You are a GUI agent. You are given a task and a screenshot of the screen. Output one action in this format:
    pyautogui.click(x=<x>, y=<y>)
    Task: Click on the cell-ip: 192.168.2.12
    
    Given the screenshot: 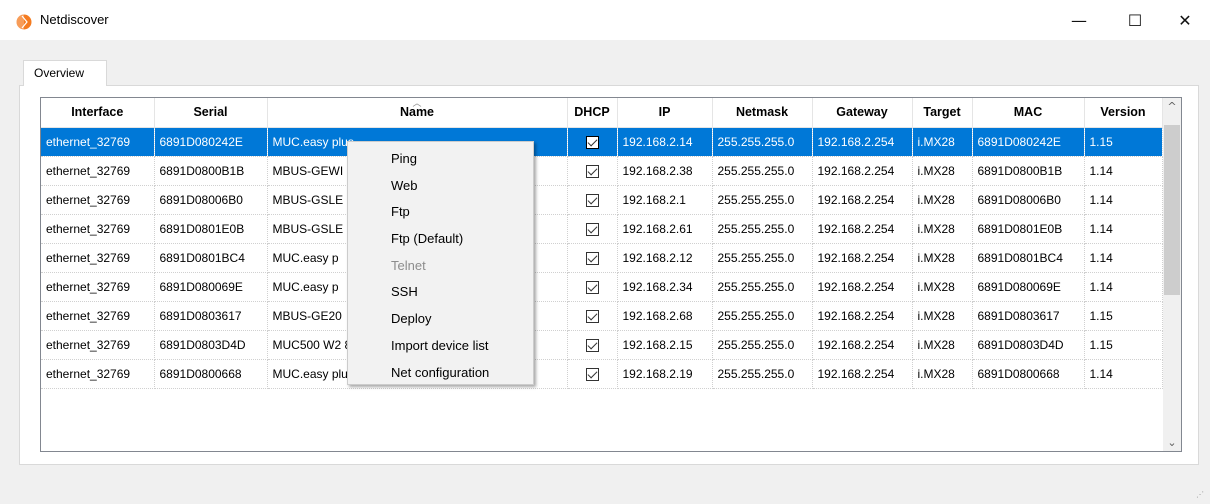 What is the action you would take?
    pyautogui.click(x=665, y=258)
    